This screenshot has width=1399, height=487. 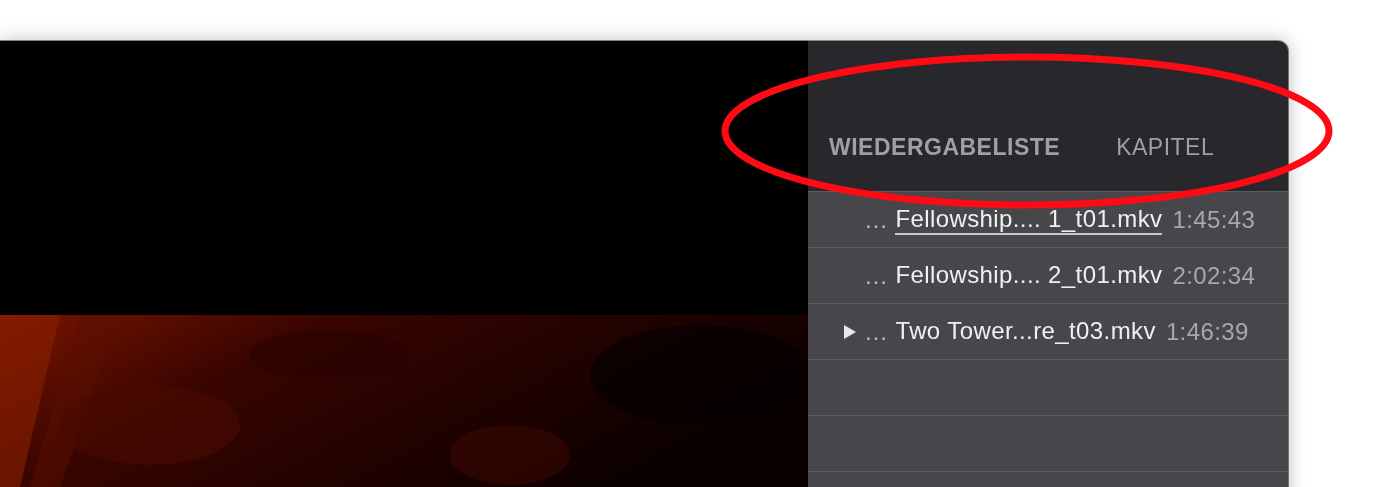 I want to click on duration: 2:02:34, so click(x=1214, y=275).